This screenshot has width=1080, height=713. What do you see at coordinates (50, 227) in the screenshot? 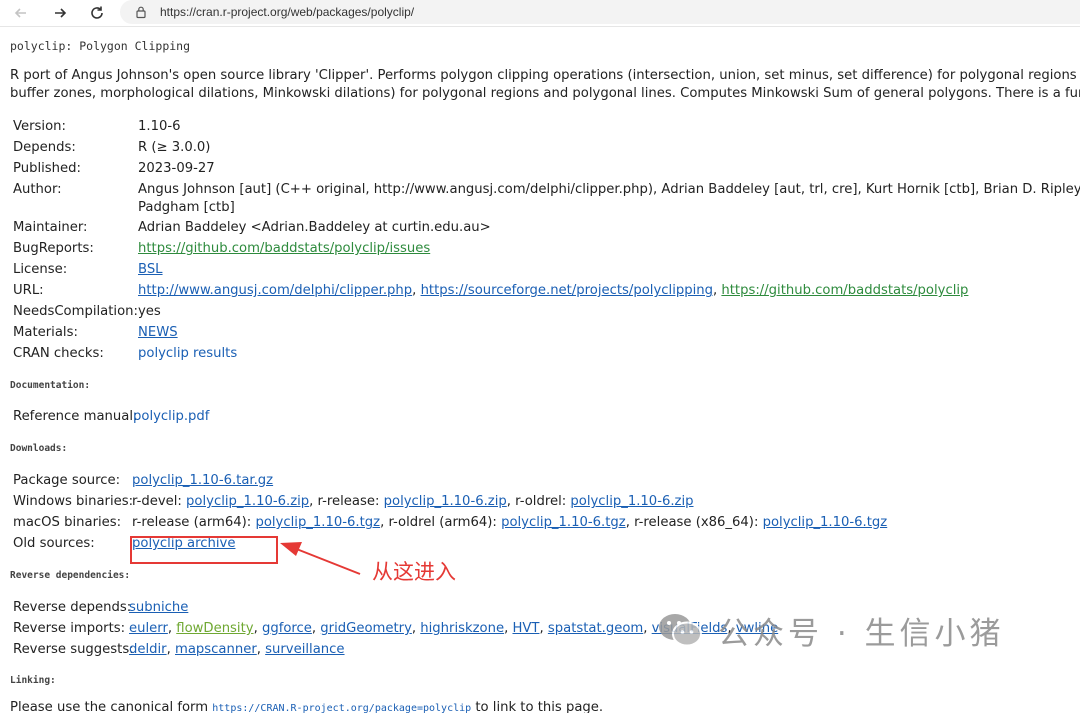
I see `maintainer-label: Maintainer:` at bounding box center [50, 227].